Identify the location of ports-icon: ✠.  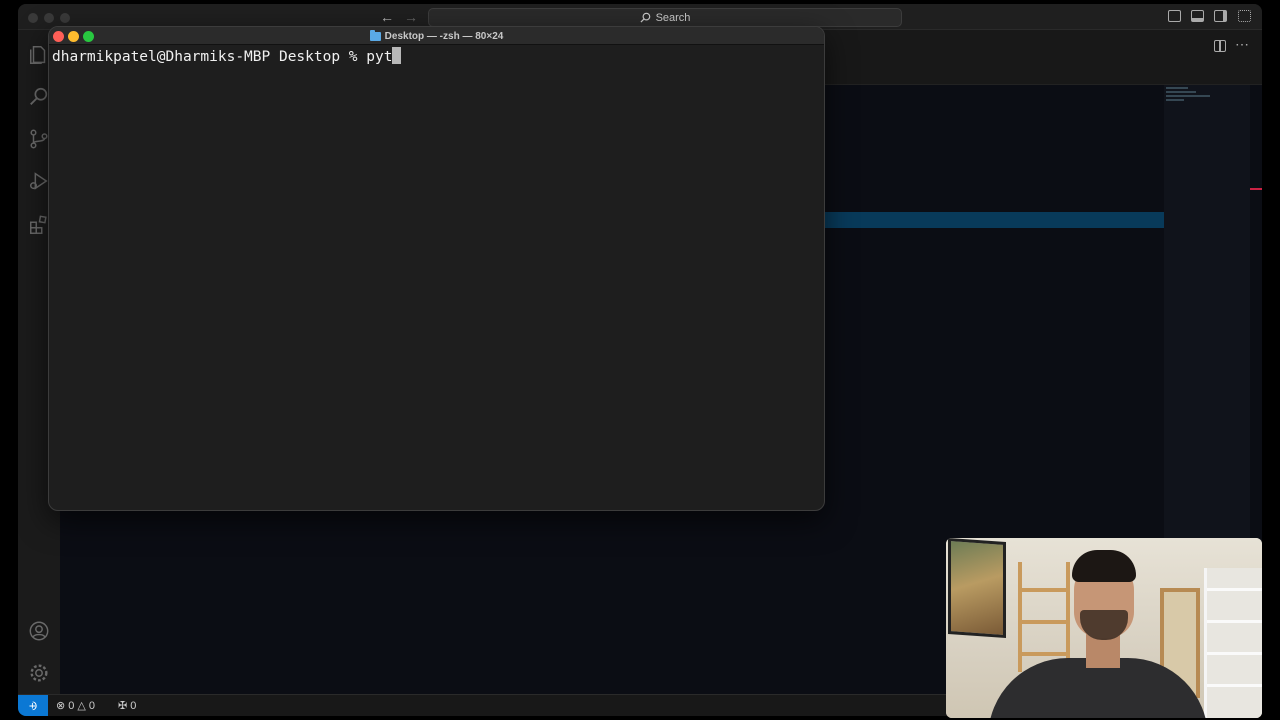
(123, 706).